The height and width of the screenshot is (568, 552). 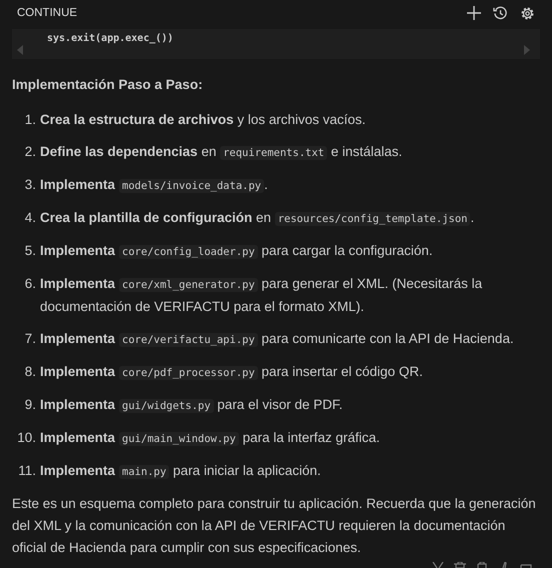 I want to click on step-text: Implementa main.py para iniciar la aplicación., so click(x=181, y=471).